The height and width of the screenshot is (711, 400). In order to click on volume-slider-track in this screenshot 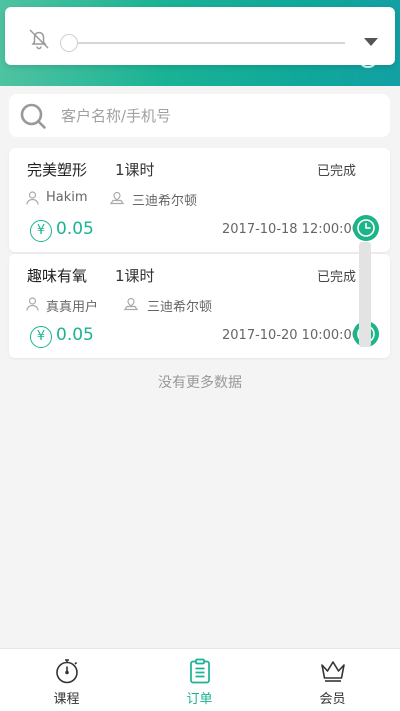, I will do `click(206, 43)`.